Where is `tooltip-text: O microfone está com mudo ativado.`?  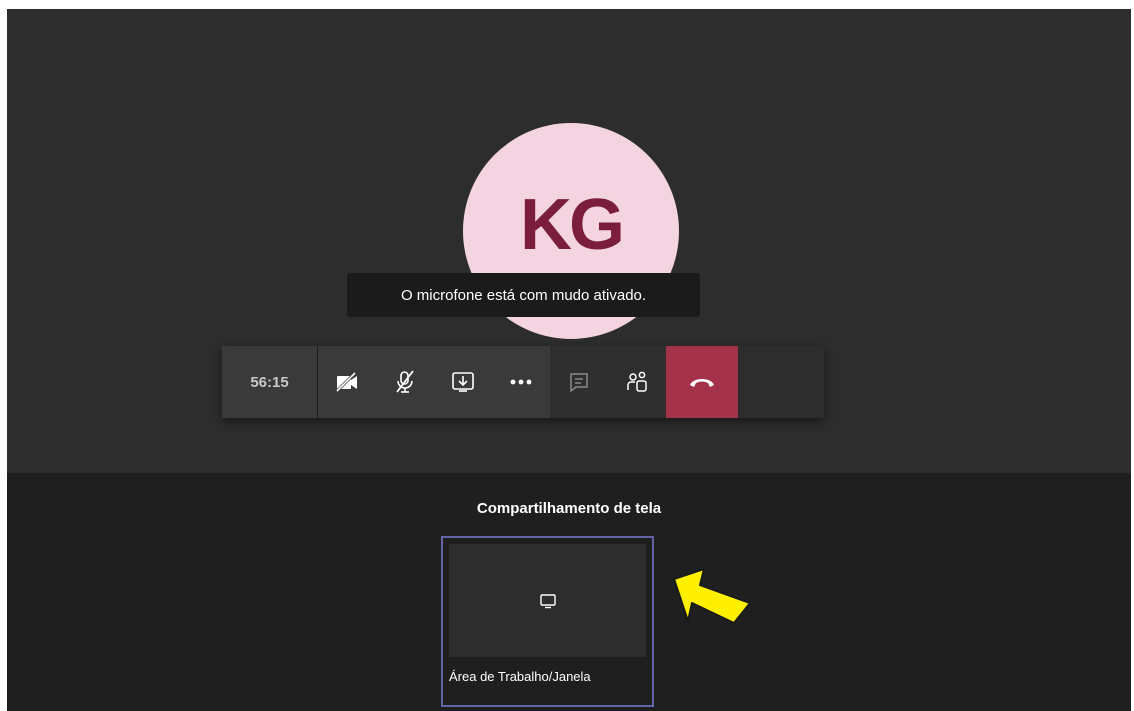
tooltip-text: O microfone está com mudo ativado. is located at coordinates (523, 295).